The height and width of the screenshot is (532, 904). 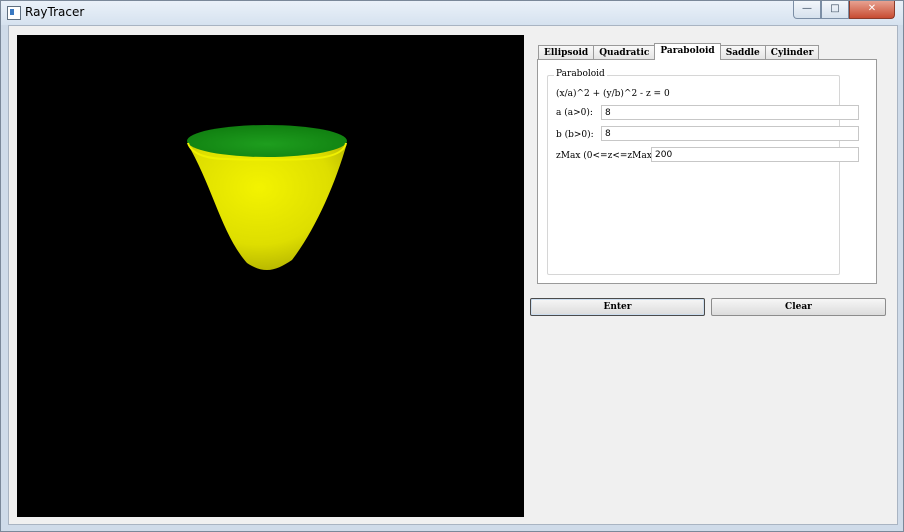 What do you see at coordinates (574, 113) in the screenshot?
I see `a-label: a (a>0):` at bounding box center [574, 113].